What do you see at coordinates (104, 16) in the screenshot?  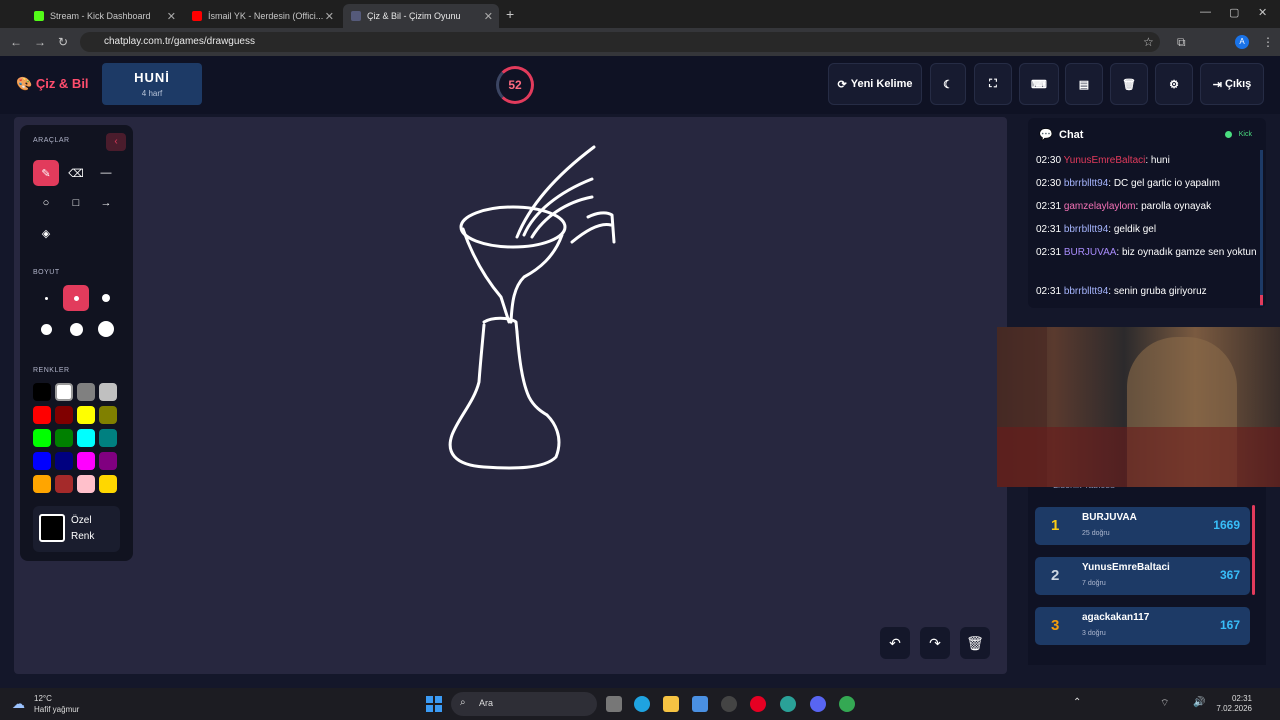 I see `tab-kick-dashboard: Stream - Kick Dashboard ✕` at bounding box center [104, 16].